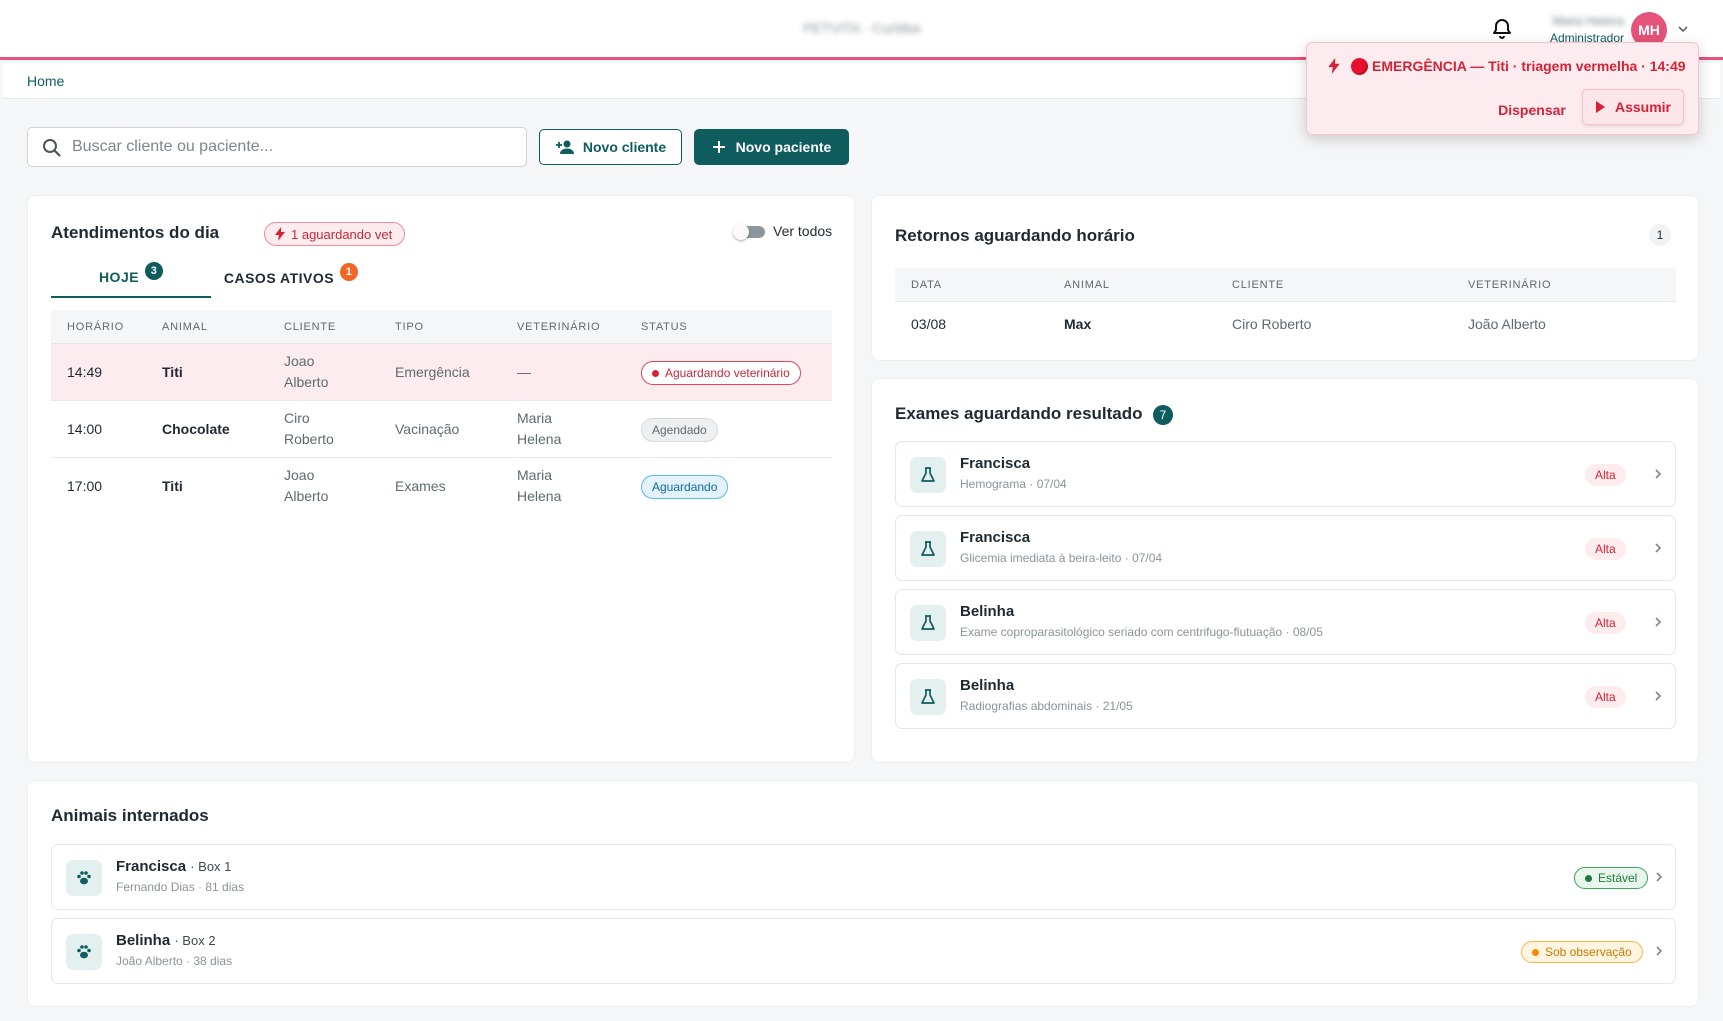  I want to click on status-badge: Estável, so click(1611, 878).